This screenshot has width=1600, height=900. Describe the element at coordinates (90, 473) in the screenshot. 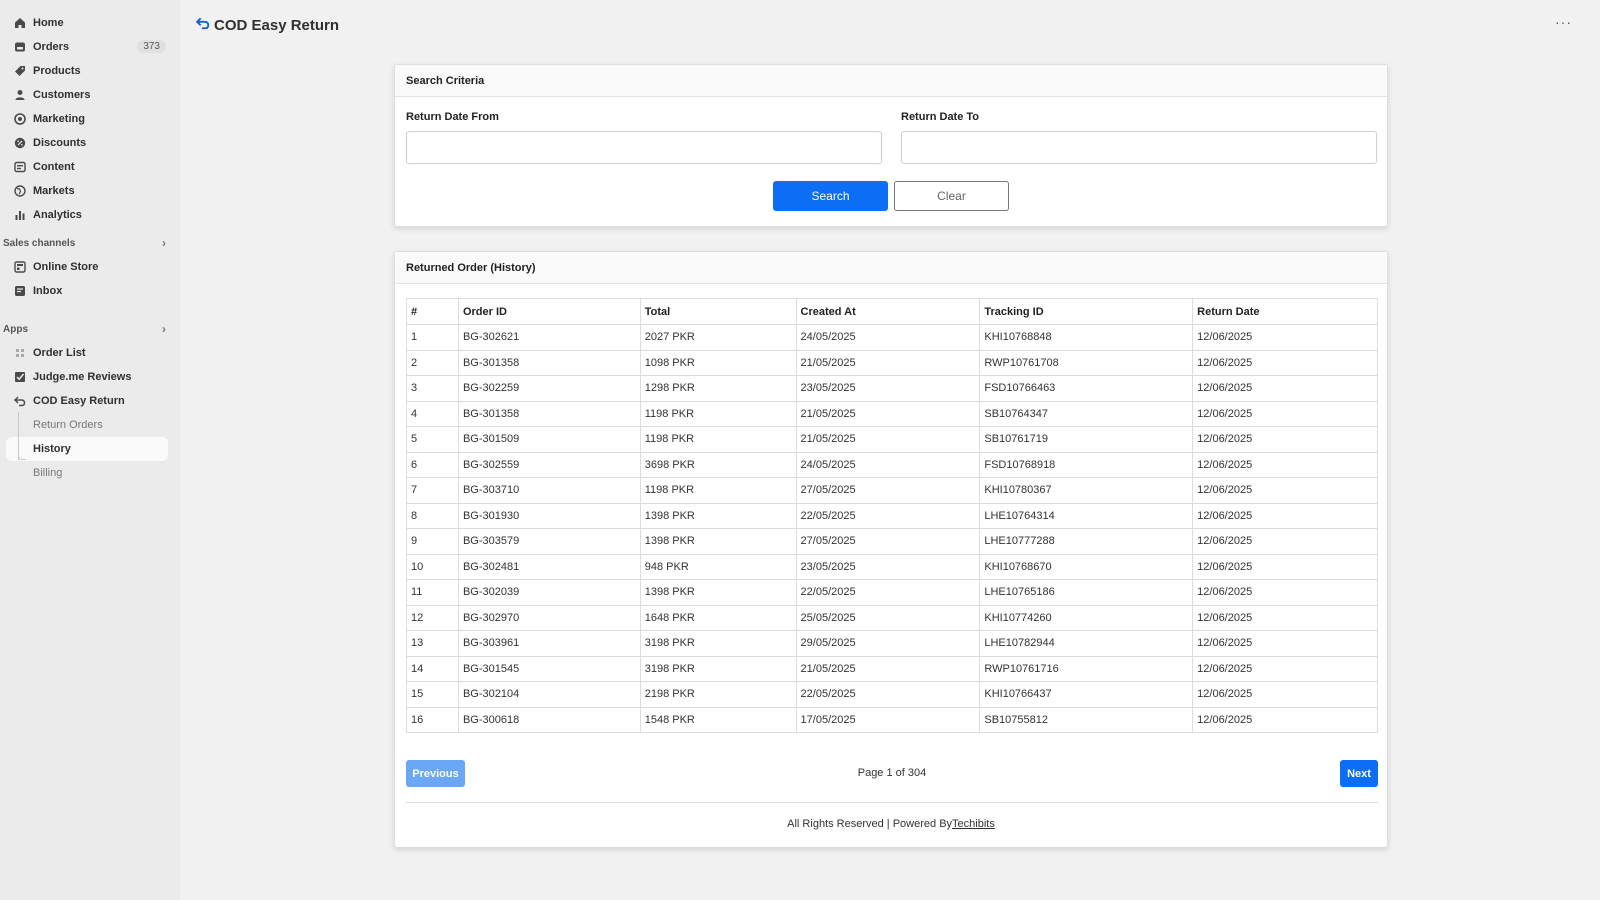

I see `sidebar-subitem-billing: Billing` at that location.